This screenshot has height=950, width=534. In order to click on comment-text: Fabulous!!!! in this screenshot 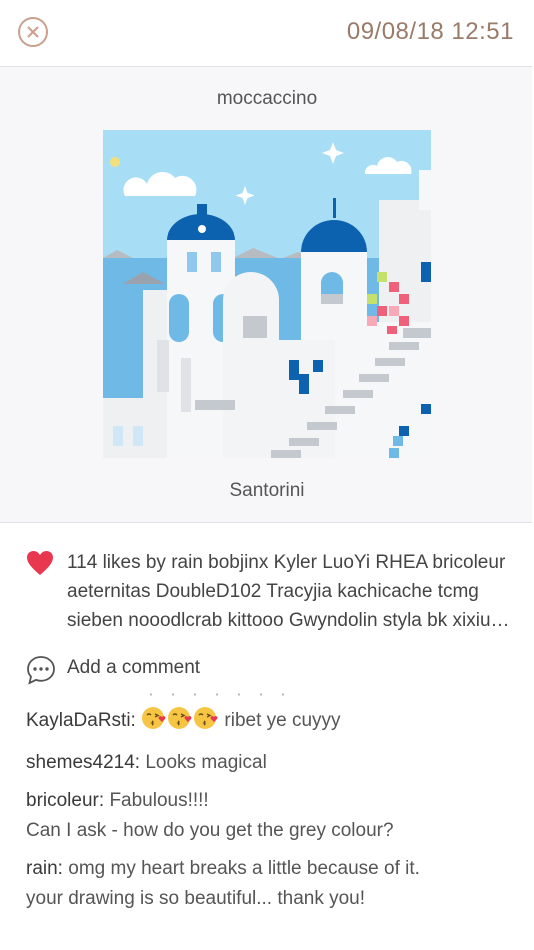, I will do `click(159, 800)`.